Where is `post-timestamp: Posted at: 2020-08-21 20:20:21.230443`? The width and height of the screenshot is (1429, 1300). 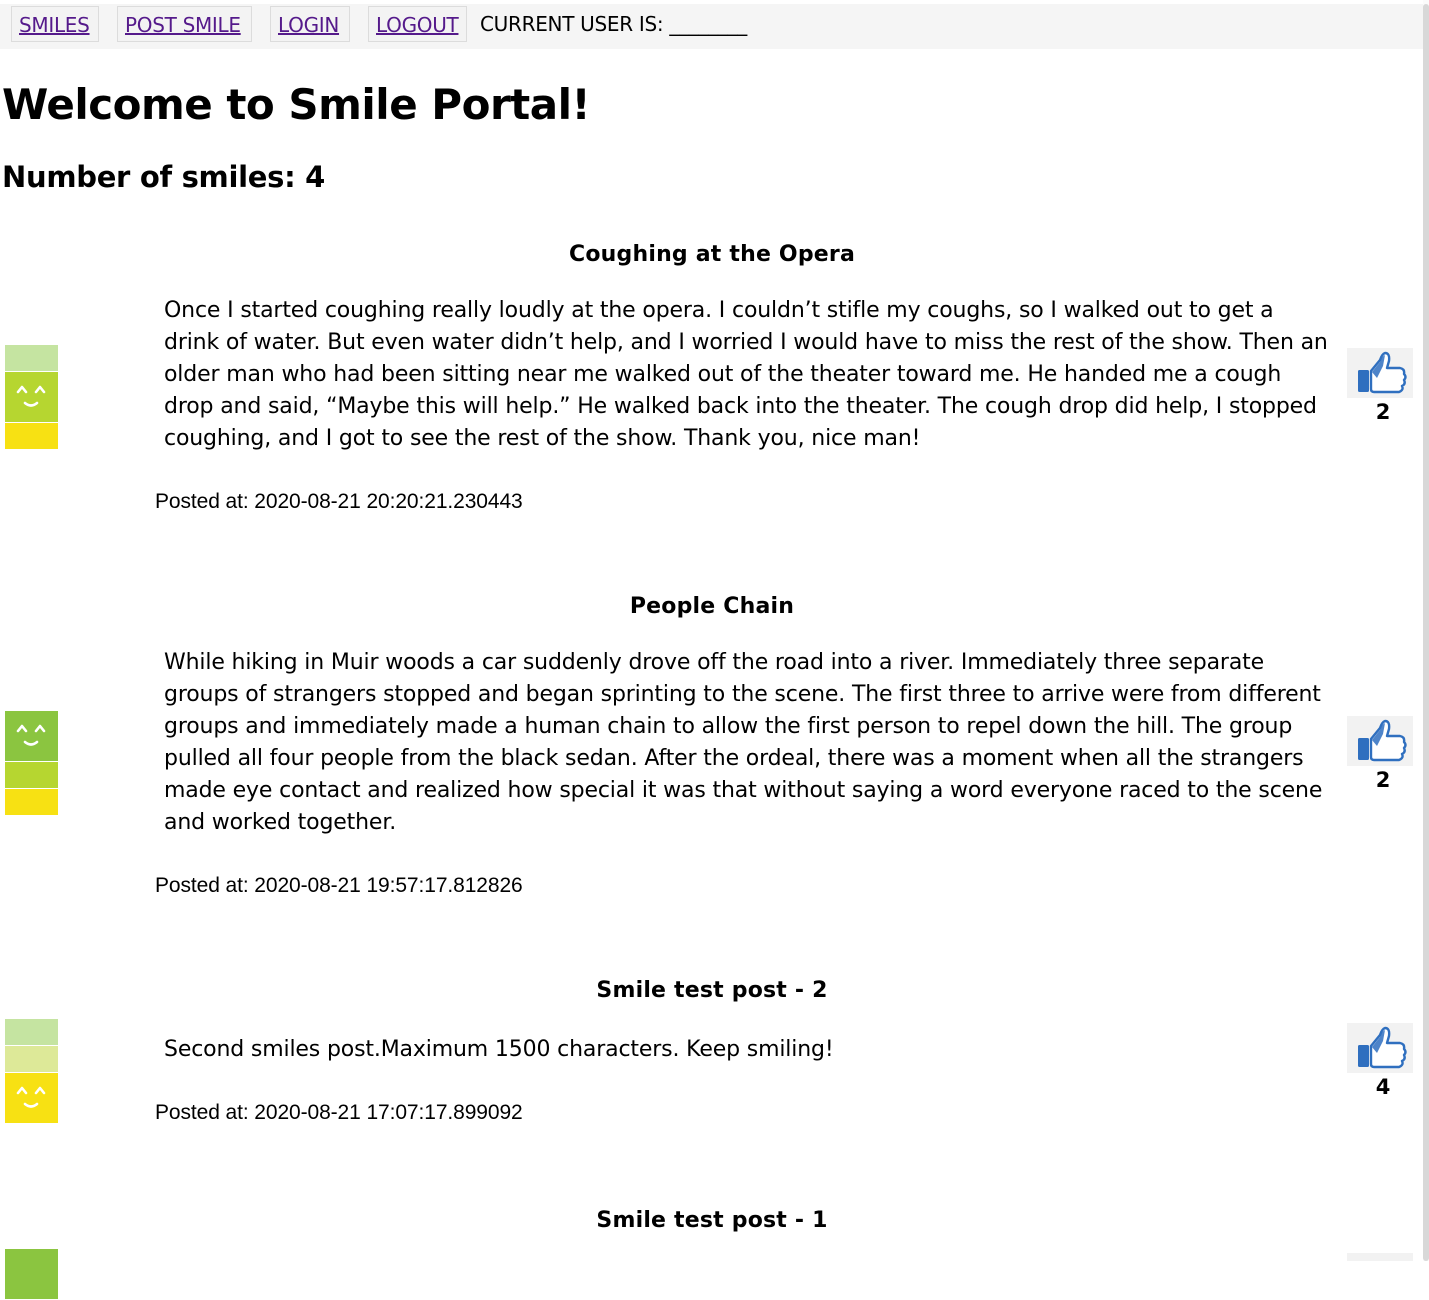
post-timestamp: Posted at: 2020-08-21 20:20:21.230443 is located at coordinates (339, 501).